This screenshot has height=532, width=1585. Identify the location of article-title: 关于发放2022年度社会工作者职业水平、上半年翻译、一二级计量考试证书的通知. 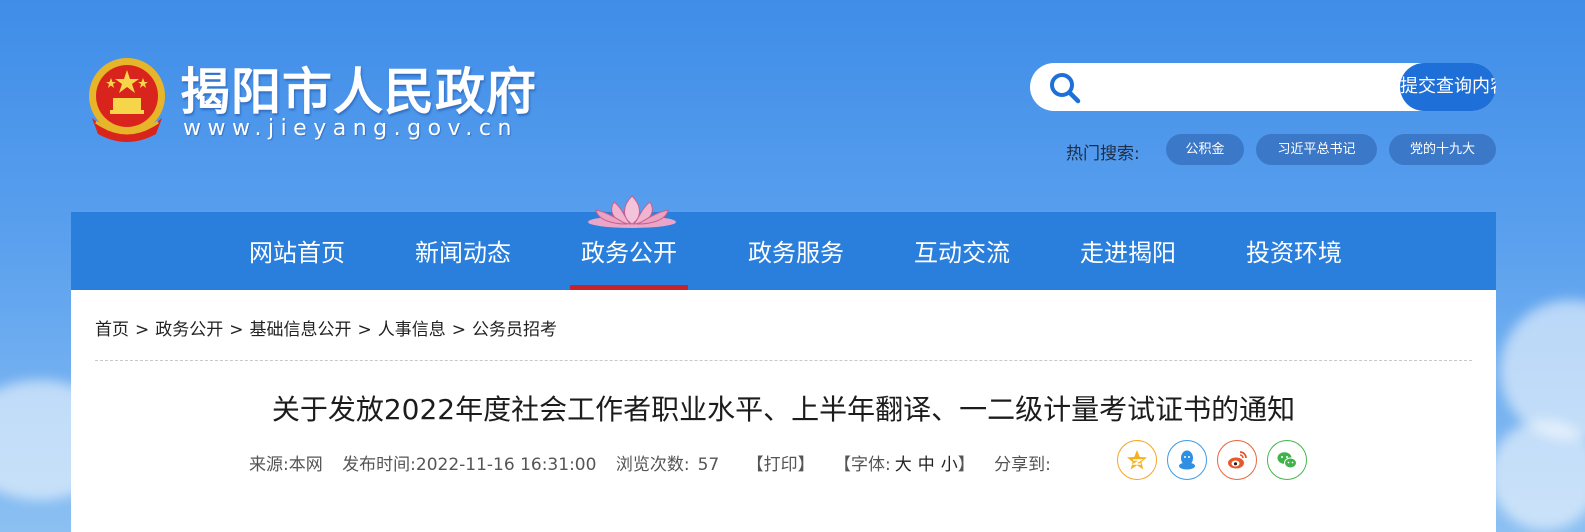
(783, 409).